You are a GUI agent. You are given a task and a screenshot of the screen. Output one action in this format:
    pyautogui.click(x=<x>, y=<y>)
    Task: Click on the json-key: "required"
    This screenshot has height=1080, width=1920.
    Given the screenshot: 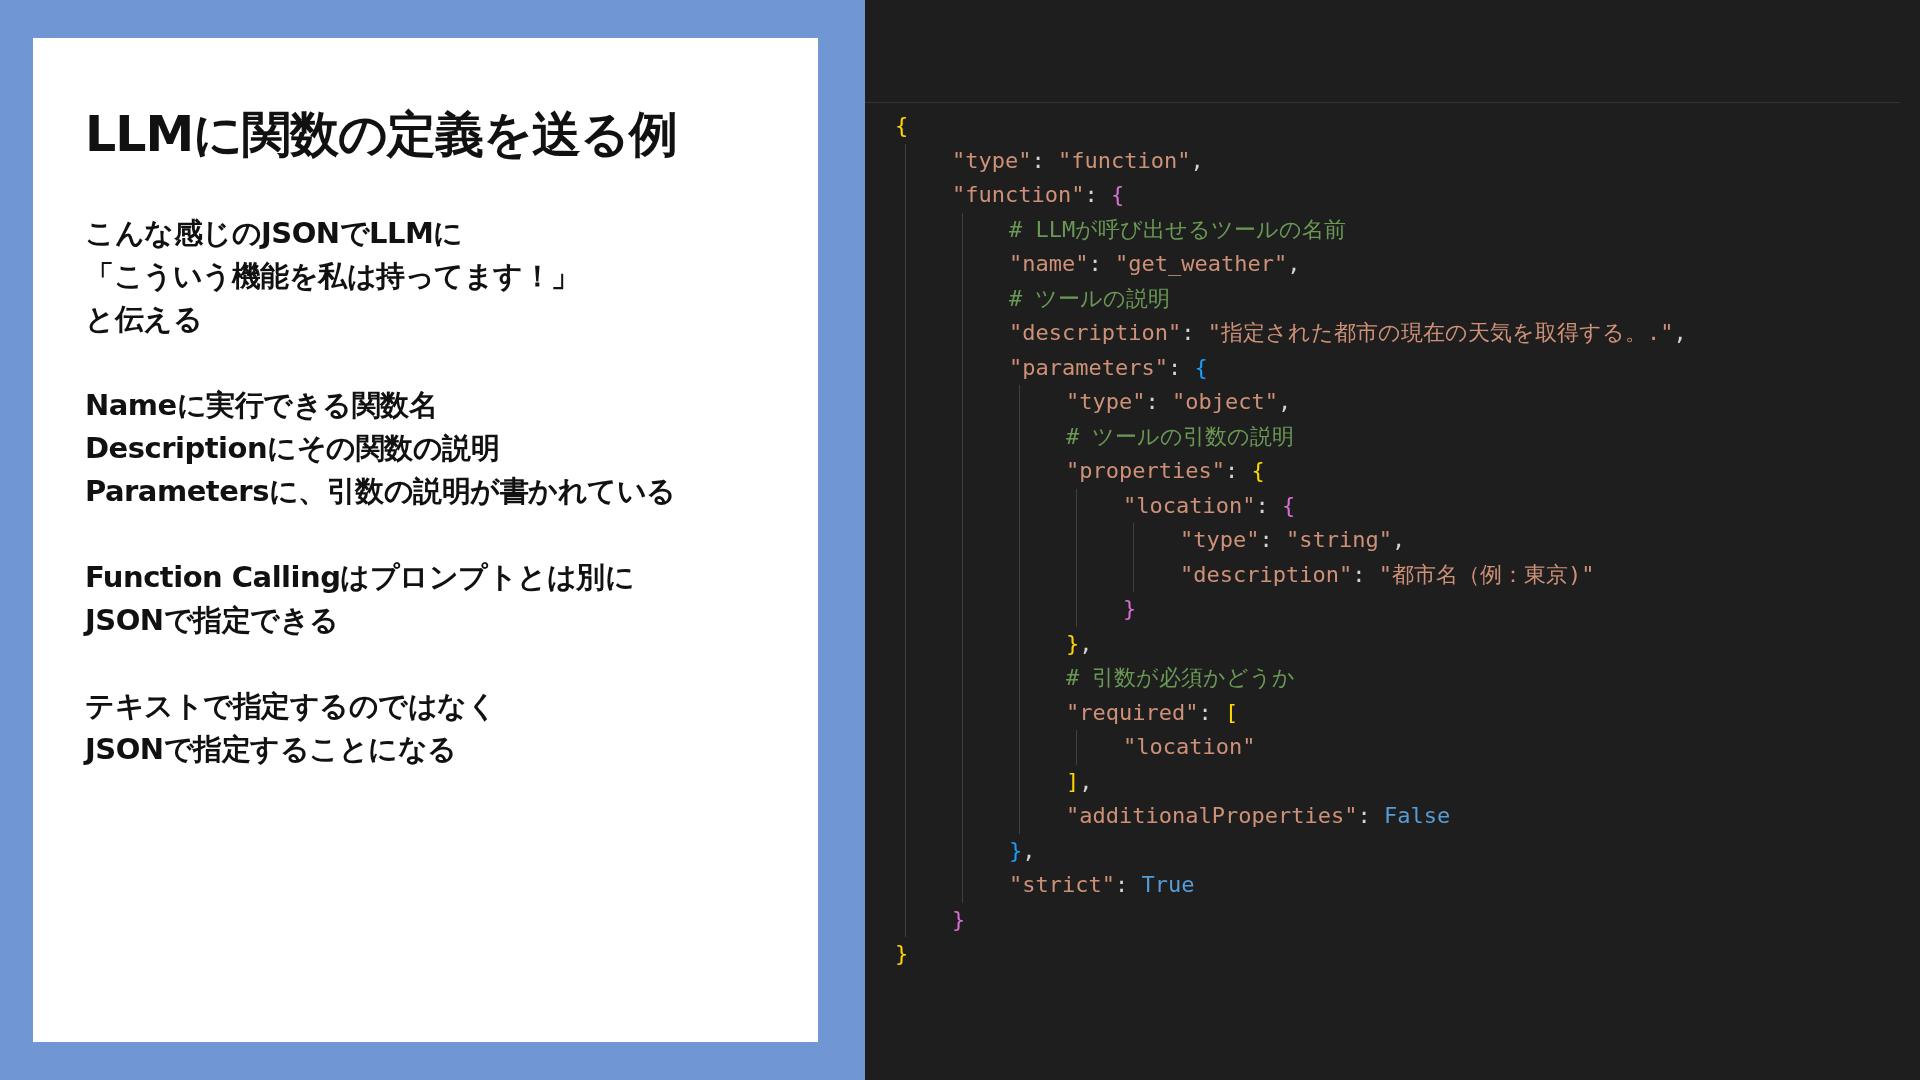 What is the action you would take?
    pyautogui.click(x=1132, y=712)
    